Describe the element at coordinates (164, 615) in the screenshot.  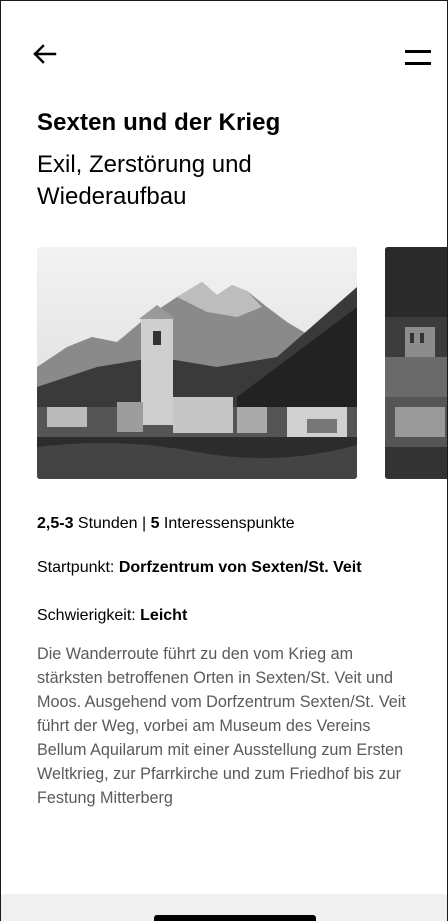
I see `difficulty-value: Leicht` at that location.